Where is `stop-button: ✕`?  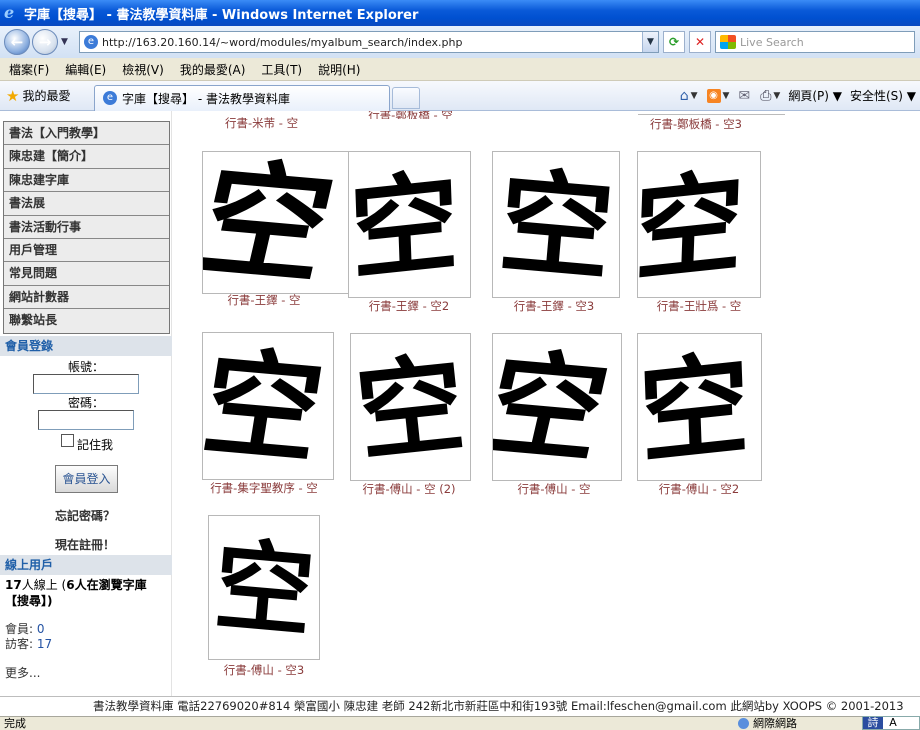 stop-button: ✕ is located at coordinates (700, 42).